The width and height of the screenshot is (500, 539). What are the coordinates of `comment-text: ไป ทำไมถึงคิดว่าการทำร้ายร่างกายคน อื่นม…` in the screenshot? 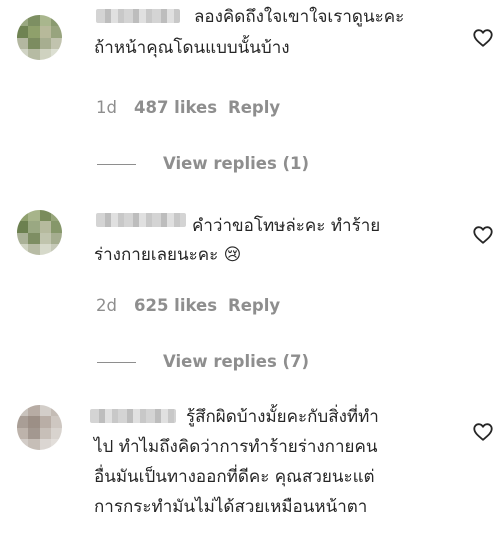 It's located at (235, 477).